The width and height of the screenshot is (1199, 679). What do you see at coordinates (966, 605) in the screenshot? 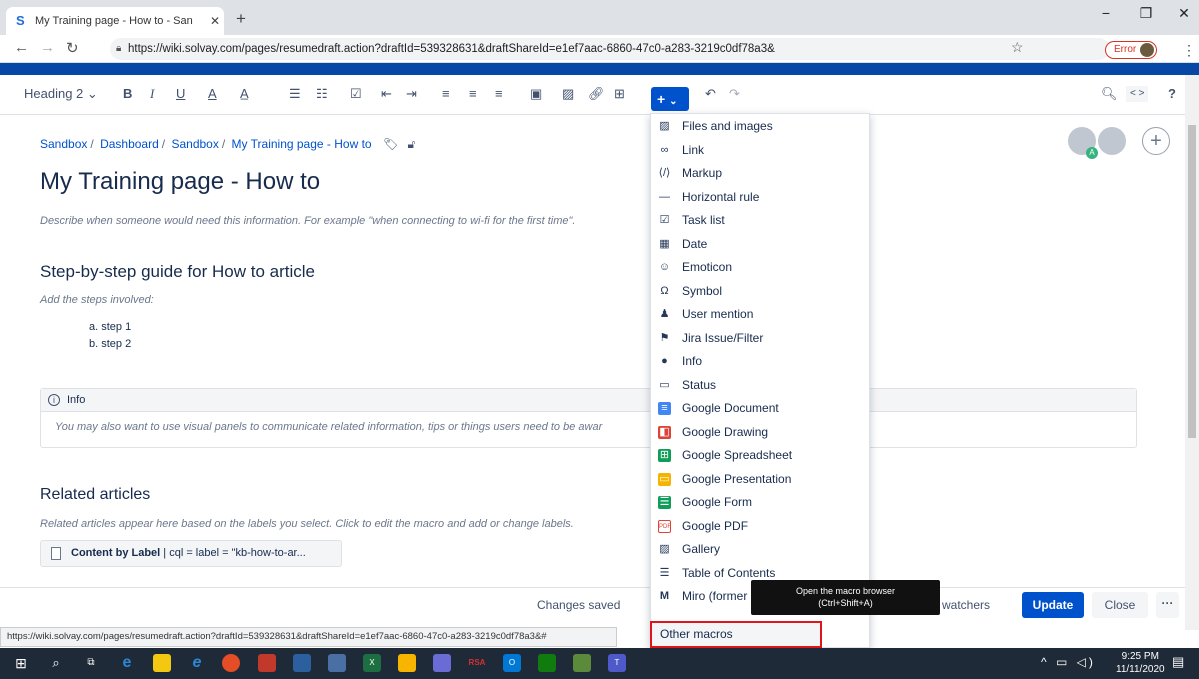
I see `watchers-link: watchers` at bounding box center [966, 605].